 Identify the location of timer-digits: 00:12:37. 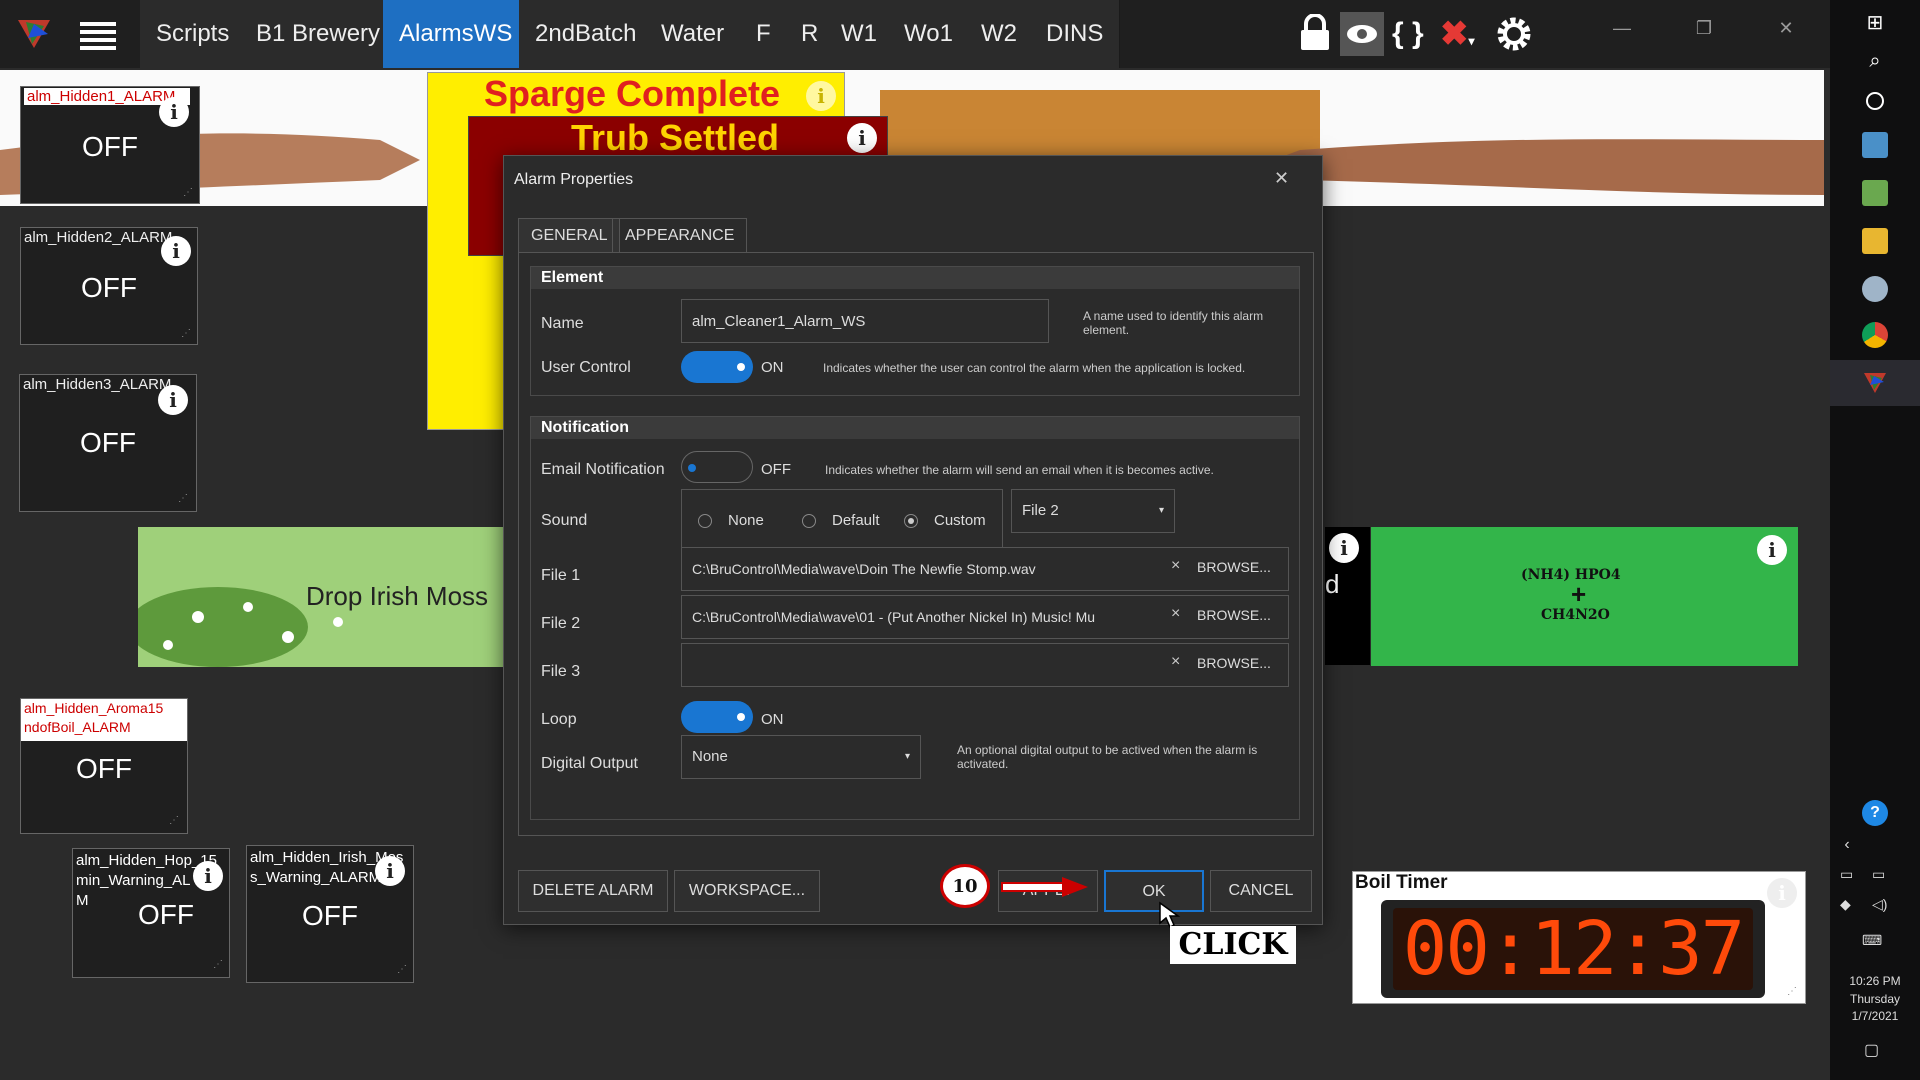
(1573, 949).